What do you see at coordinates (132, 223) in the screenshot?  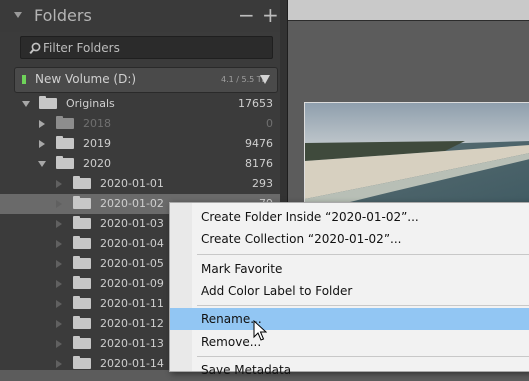 I see `folder-label: 2020-01-03` at bounding box center [132, 223].